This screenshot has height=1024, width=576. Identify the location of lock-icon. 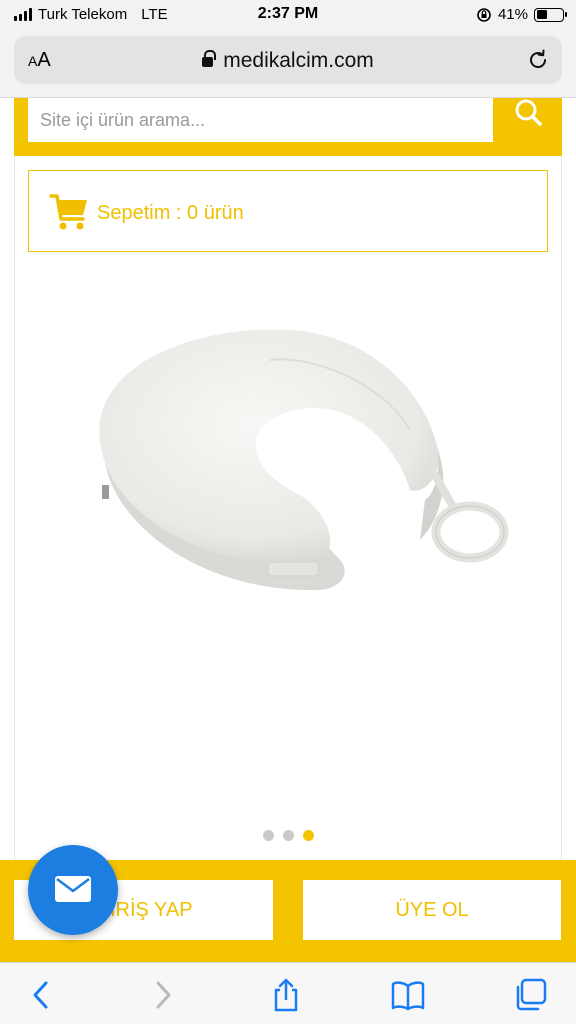
(209, 59).